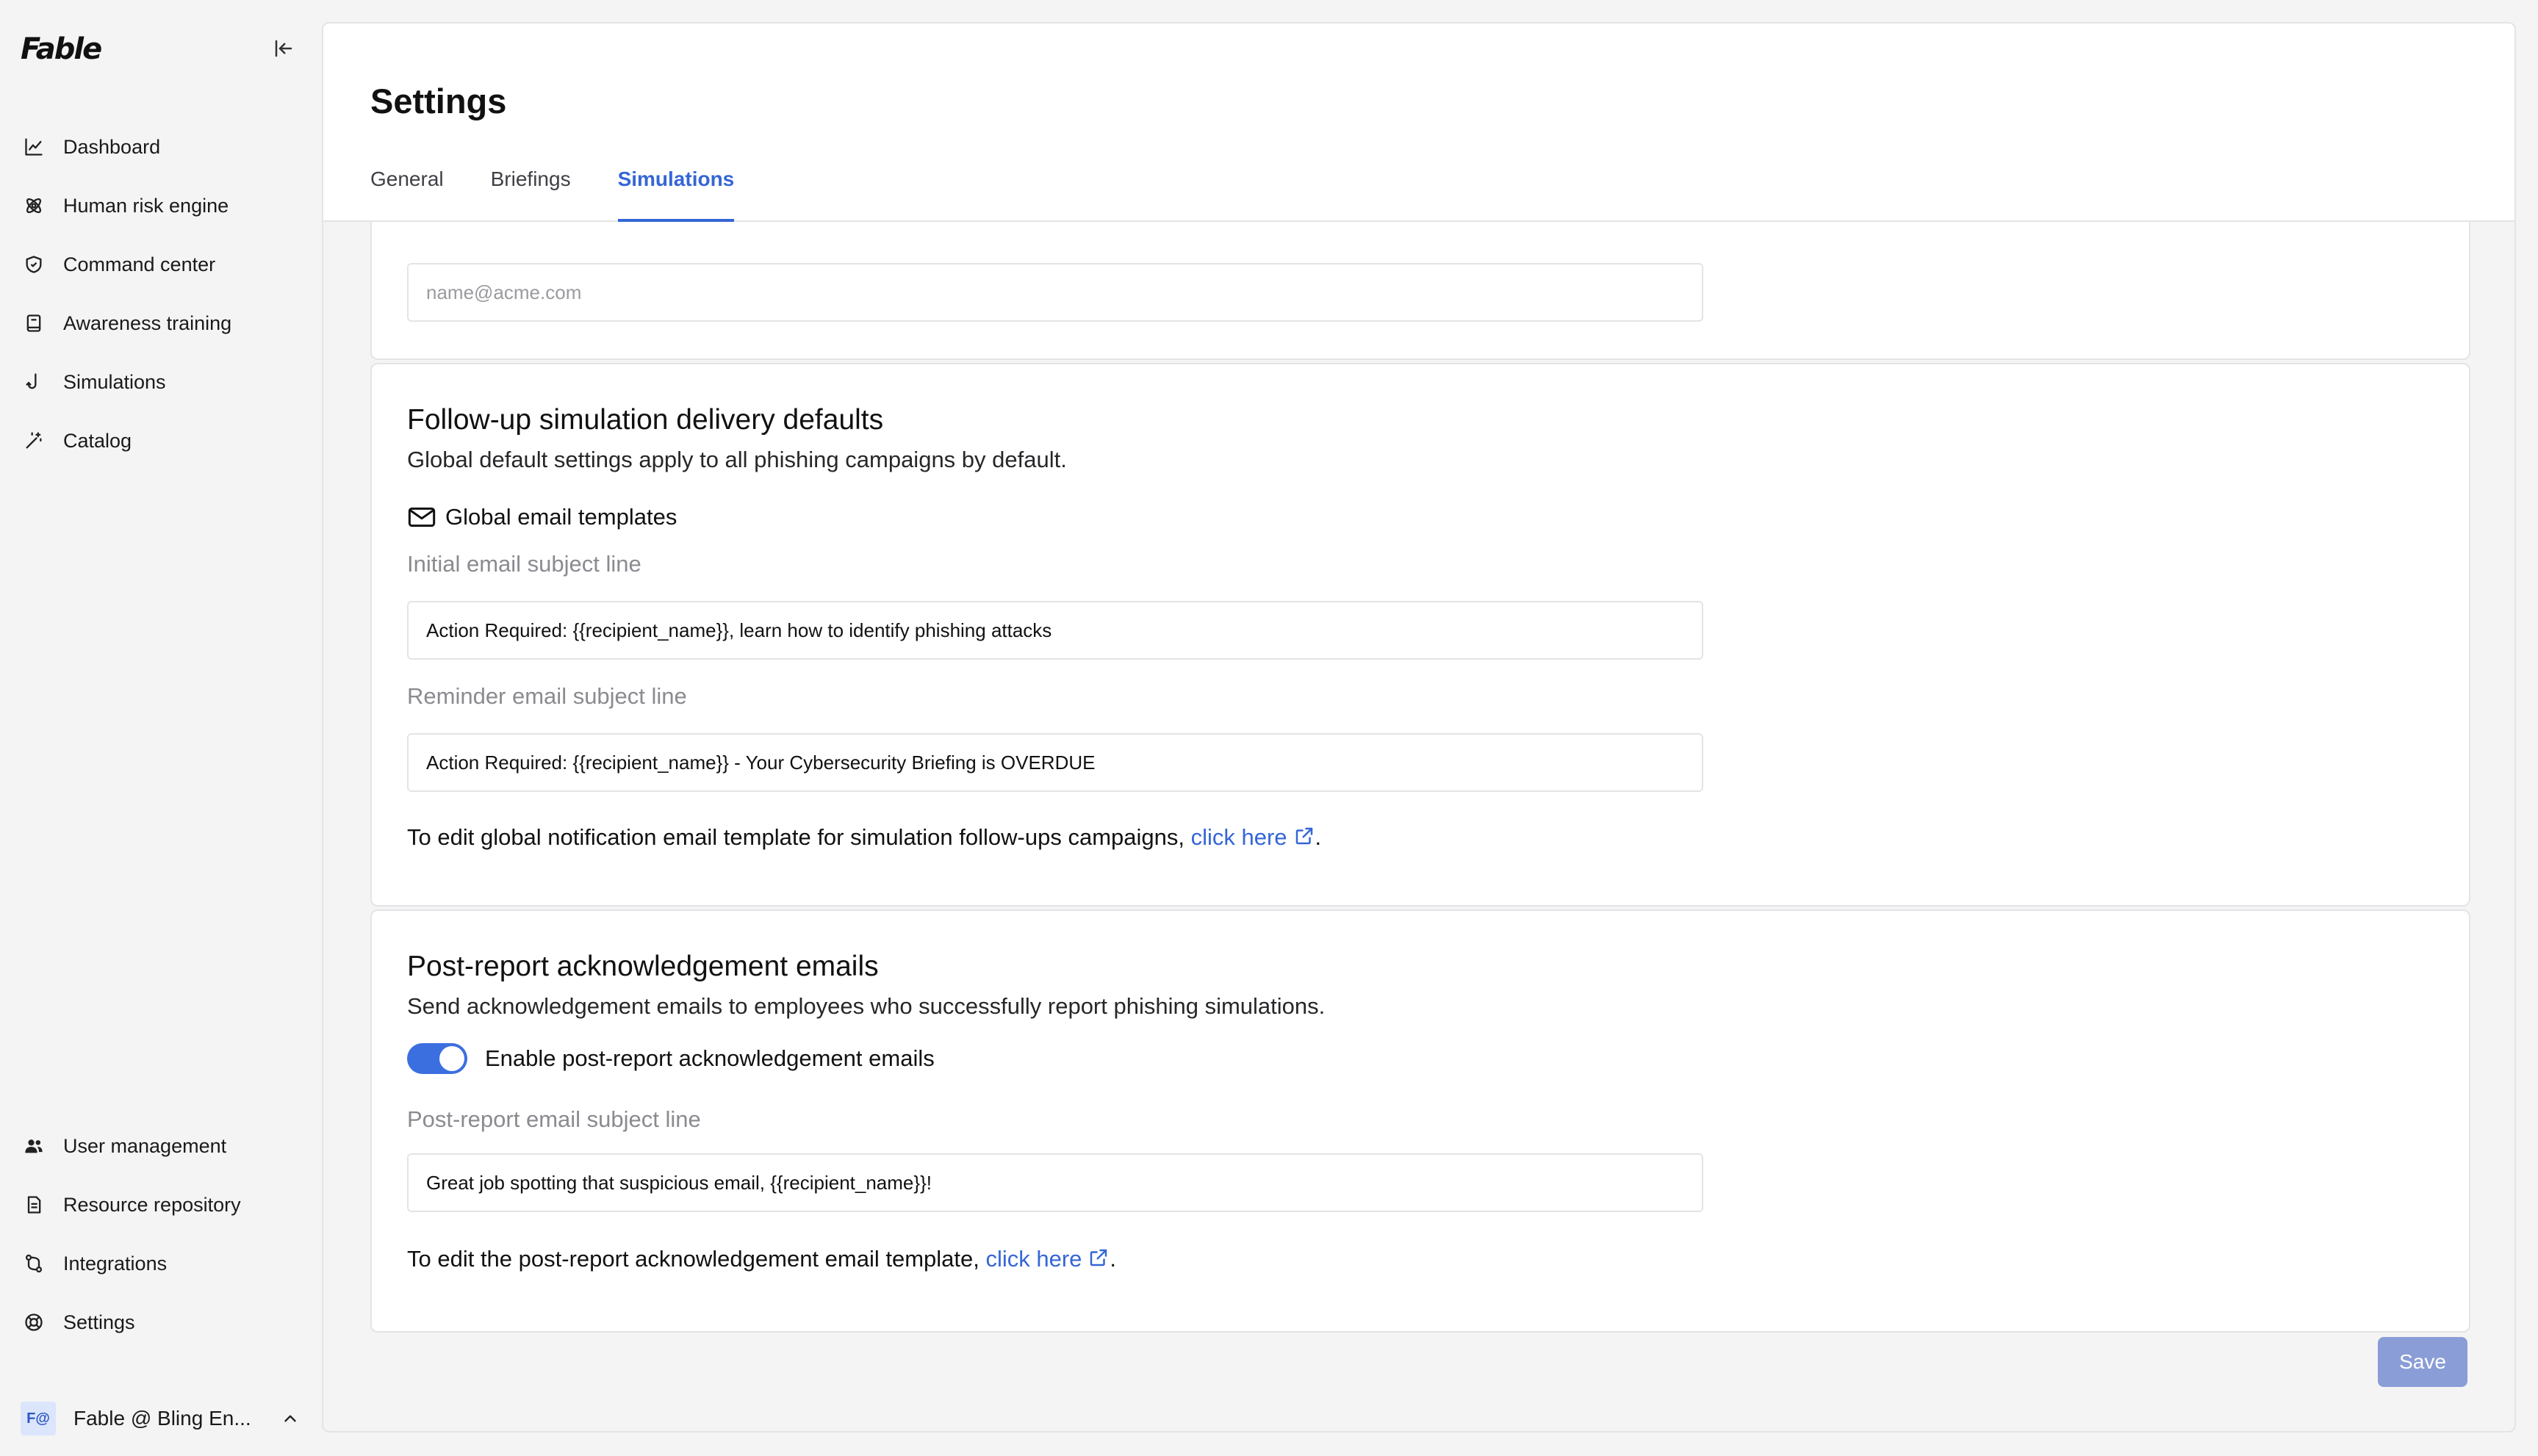 The image size is (2538, 1456). Describe the element at coordinates (34, 264) in the screenshot. I see `shield-icon` at that location.